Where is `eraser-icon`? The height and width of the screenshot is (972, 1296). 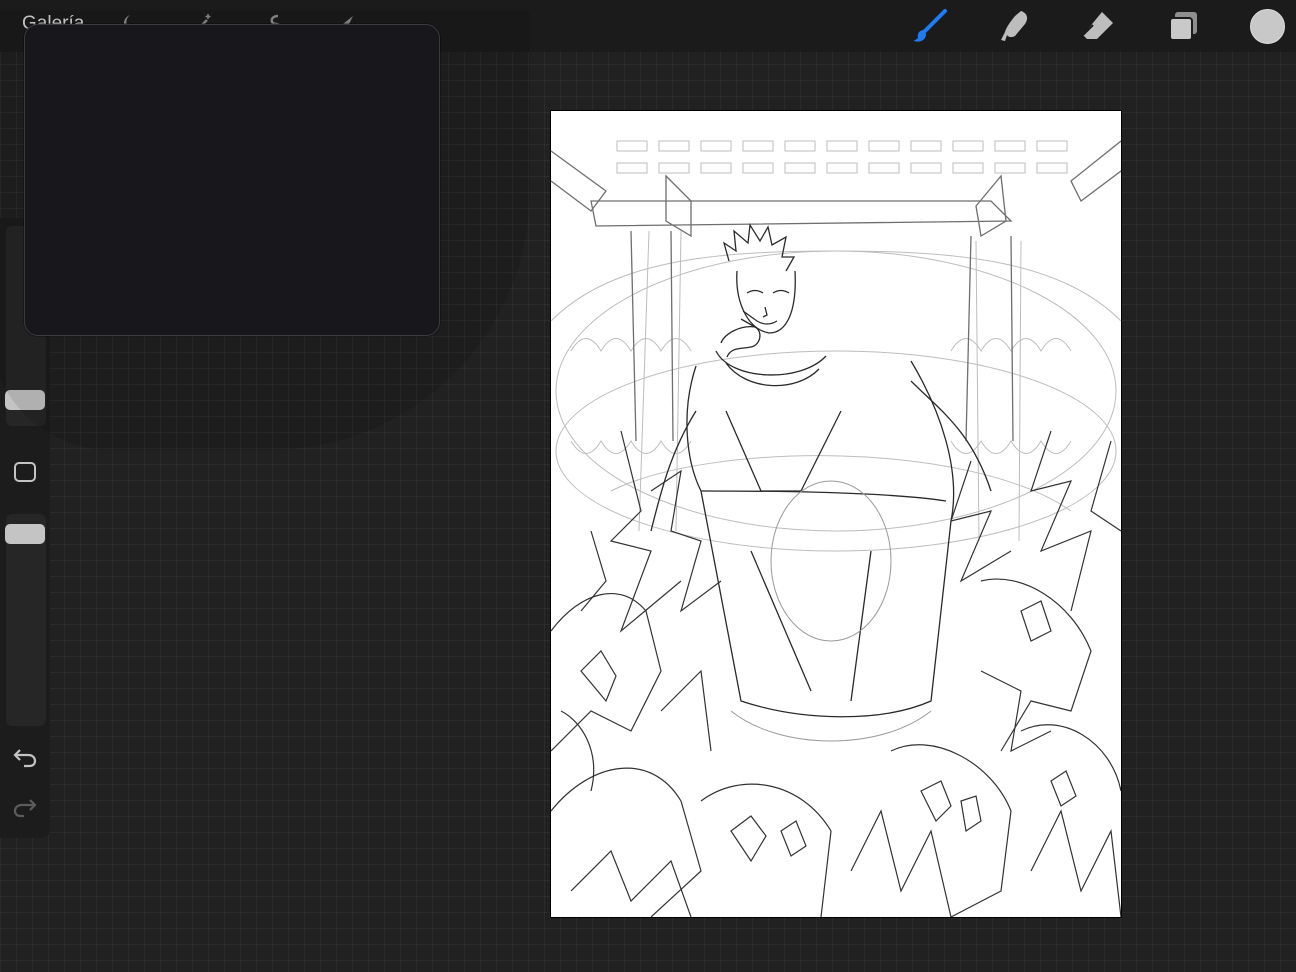
eraser-icon is located at coordinates (1098, 26).